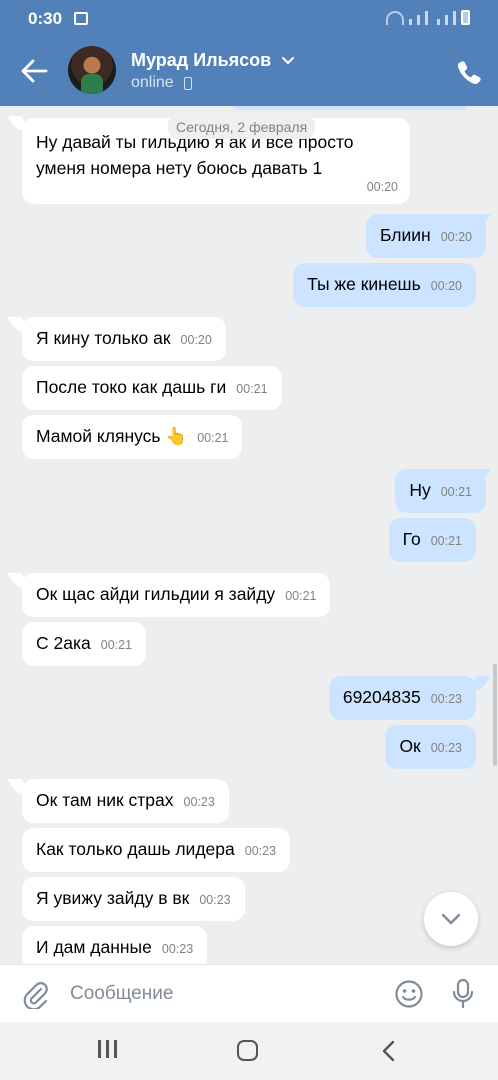  I want to click on message-bubble-outgoing: Ок 00:23, so click(430, 747).